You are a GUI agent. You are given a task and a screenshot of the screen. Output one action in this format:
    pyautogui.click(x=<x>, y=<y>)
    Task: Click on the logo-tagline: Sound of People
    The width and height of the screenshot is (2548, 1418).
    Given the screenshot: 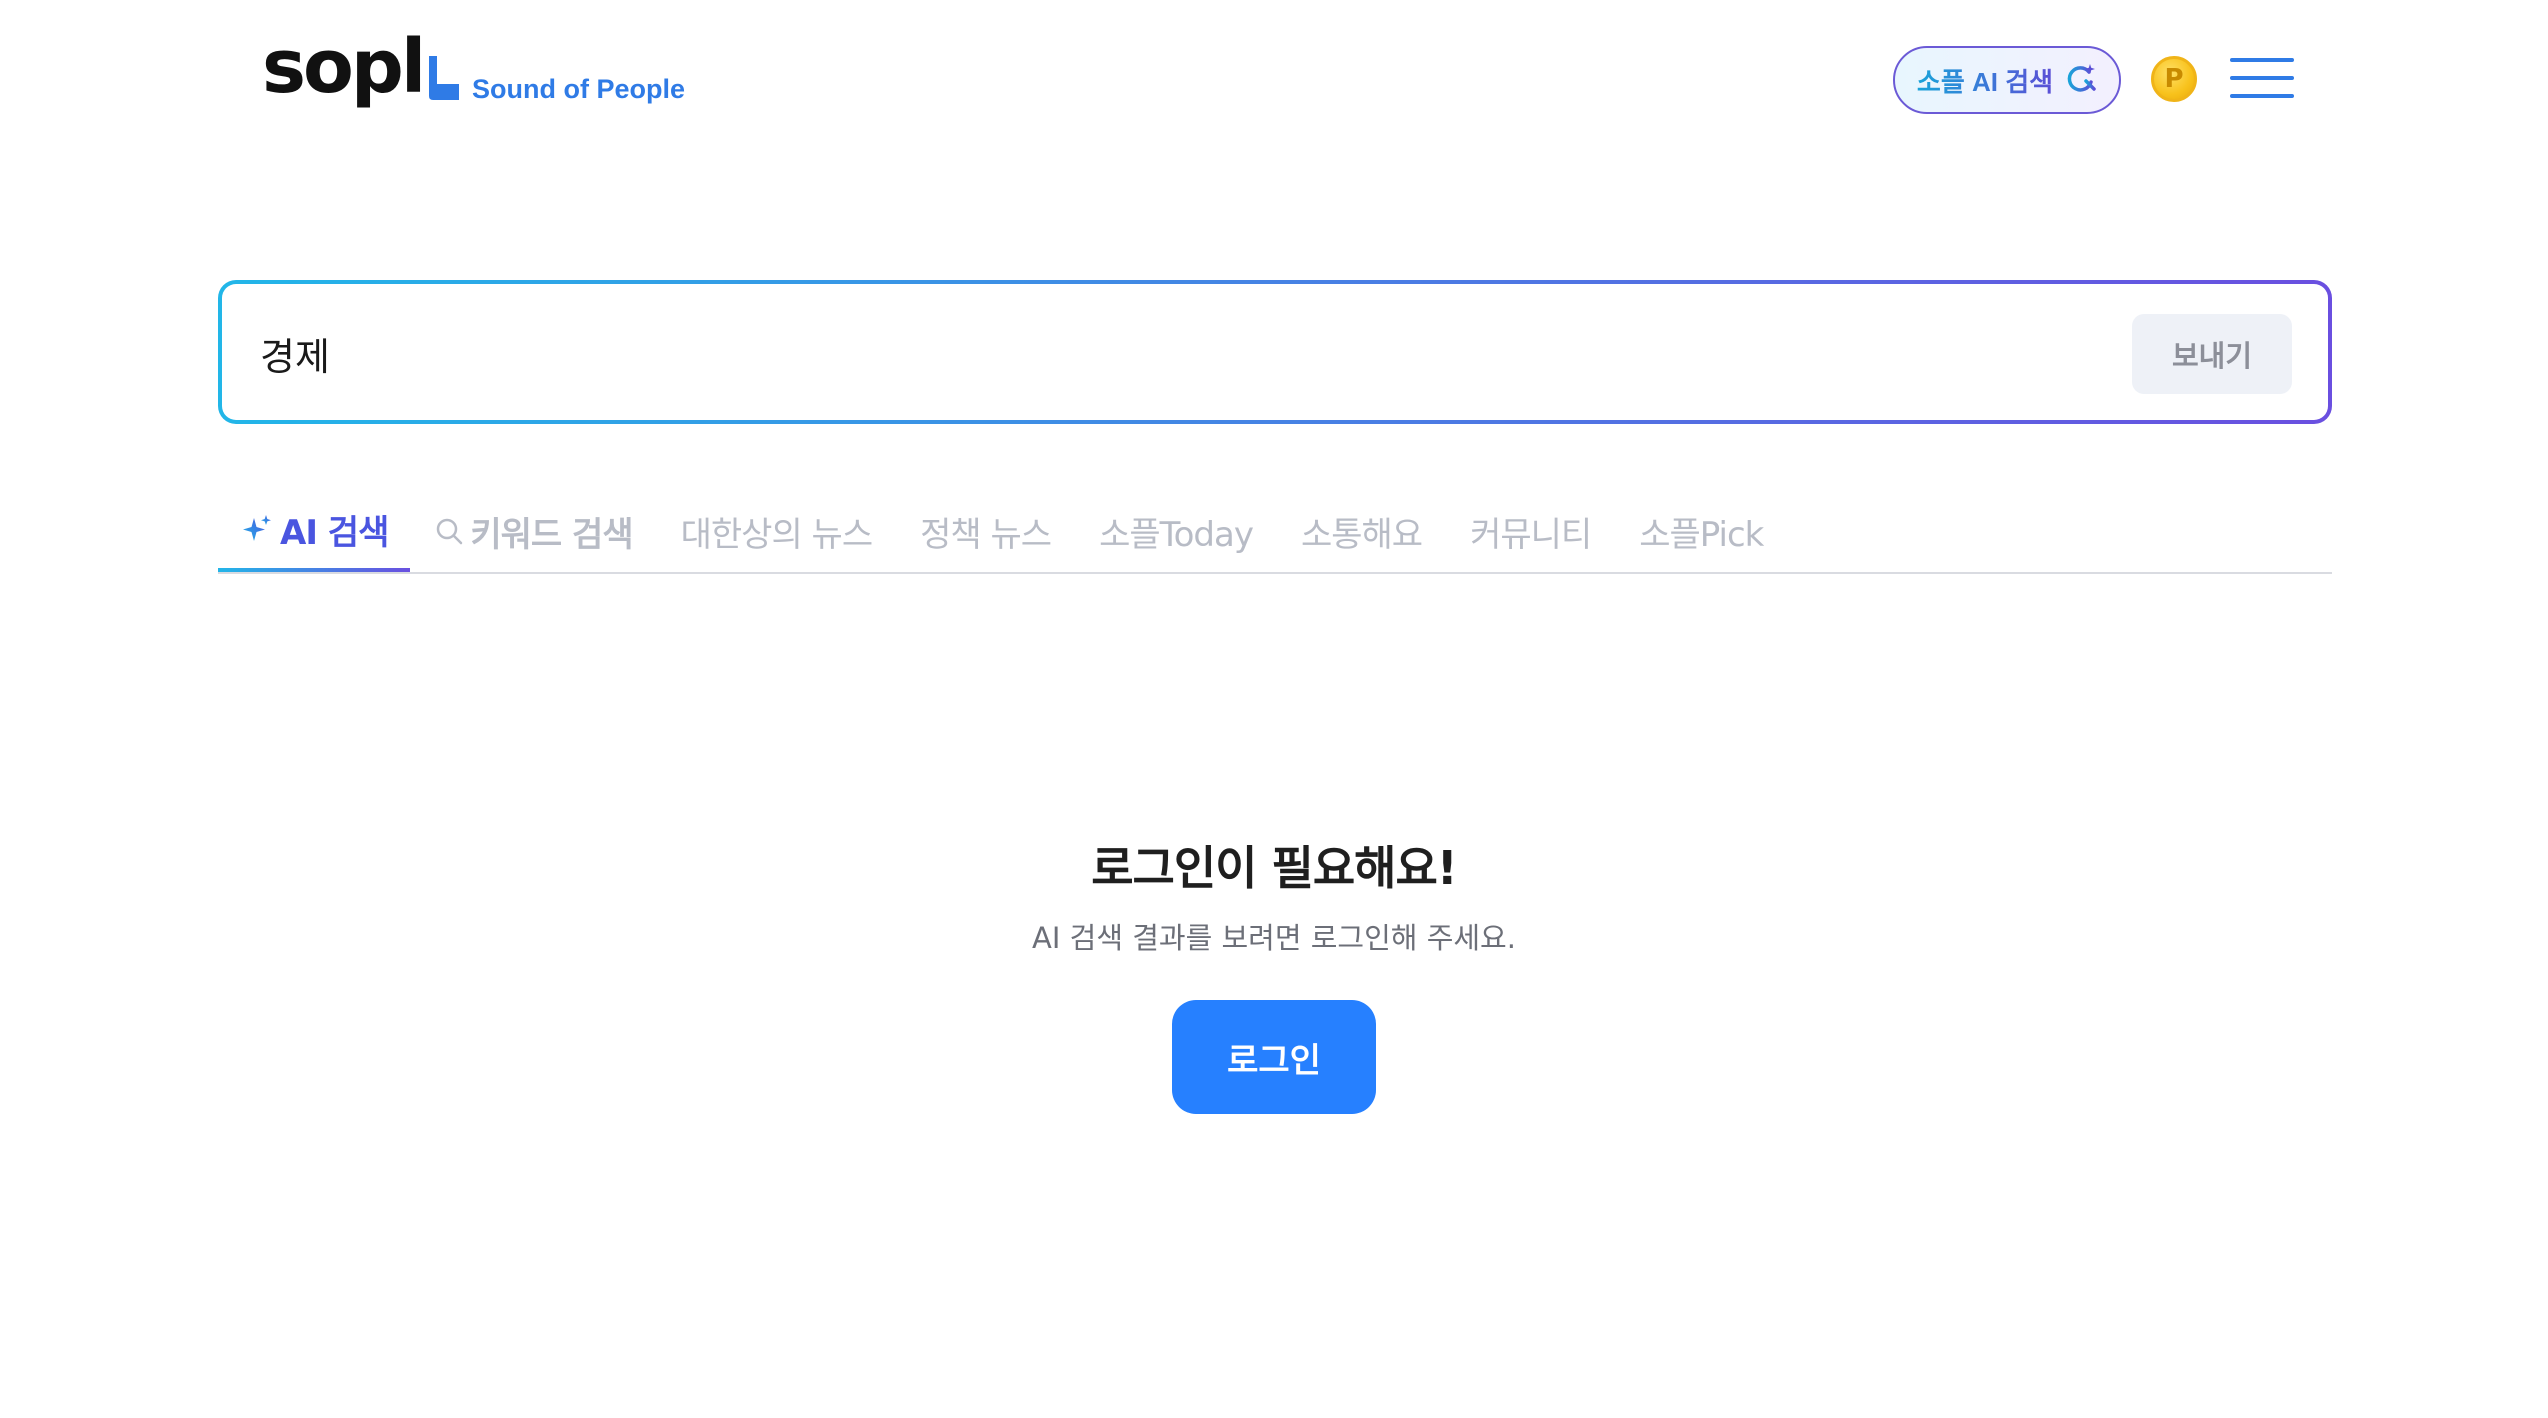 What is the action you would take?
    pyautogui.click(x=578, y=89)
    